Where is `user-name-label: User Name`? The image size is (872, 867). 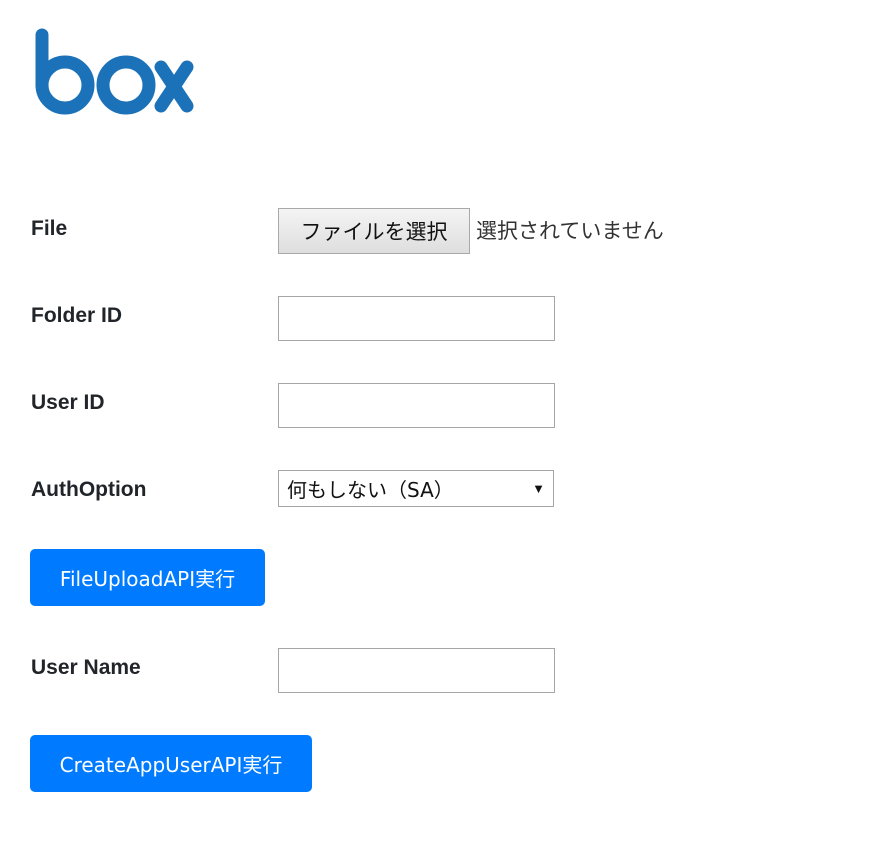 user-name-label: User Name is located at coordinates (86, 667).